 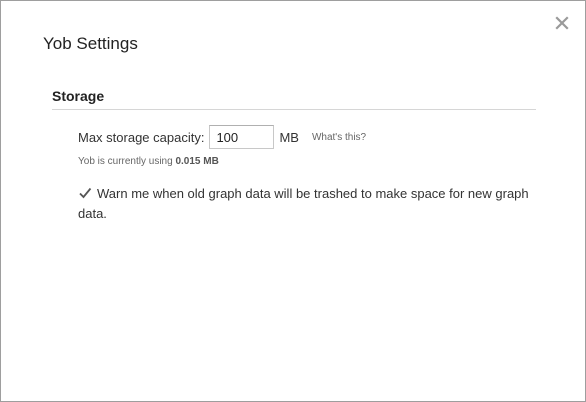 I want to click on section-title: Storage, so click(x=78, y=96).